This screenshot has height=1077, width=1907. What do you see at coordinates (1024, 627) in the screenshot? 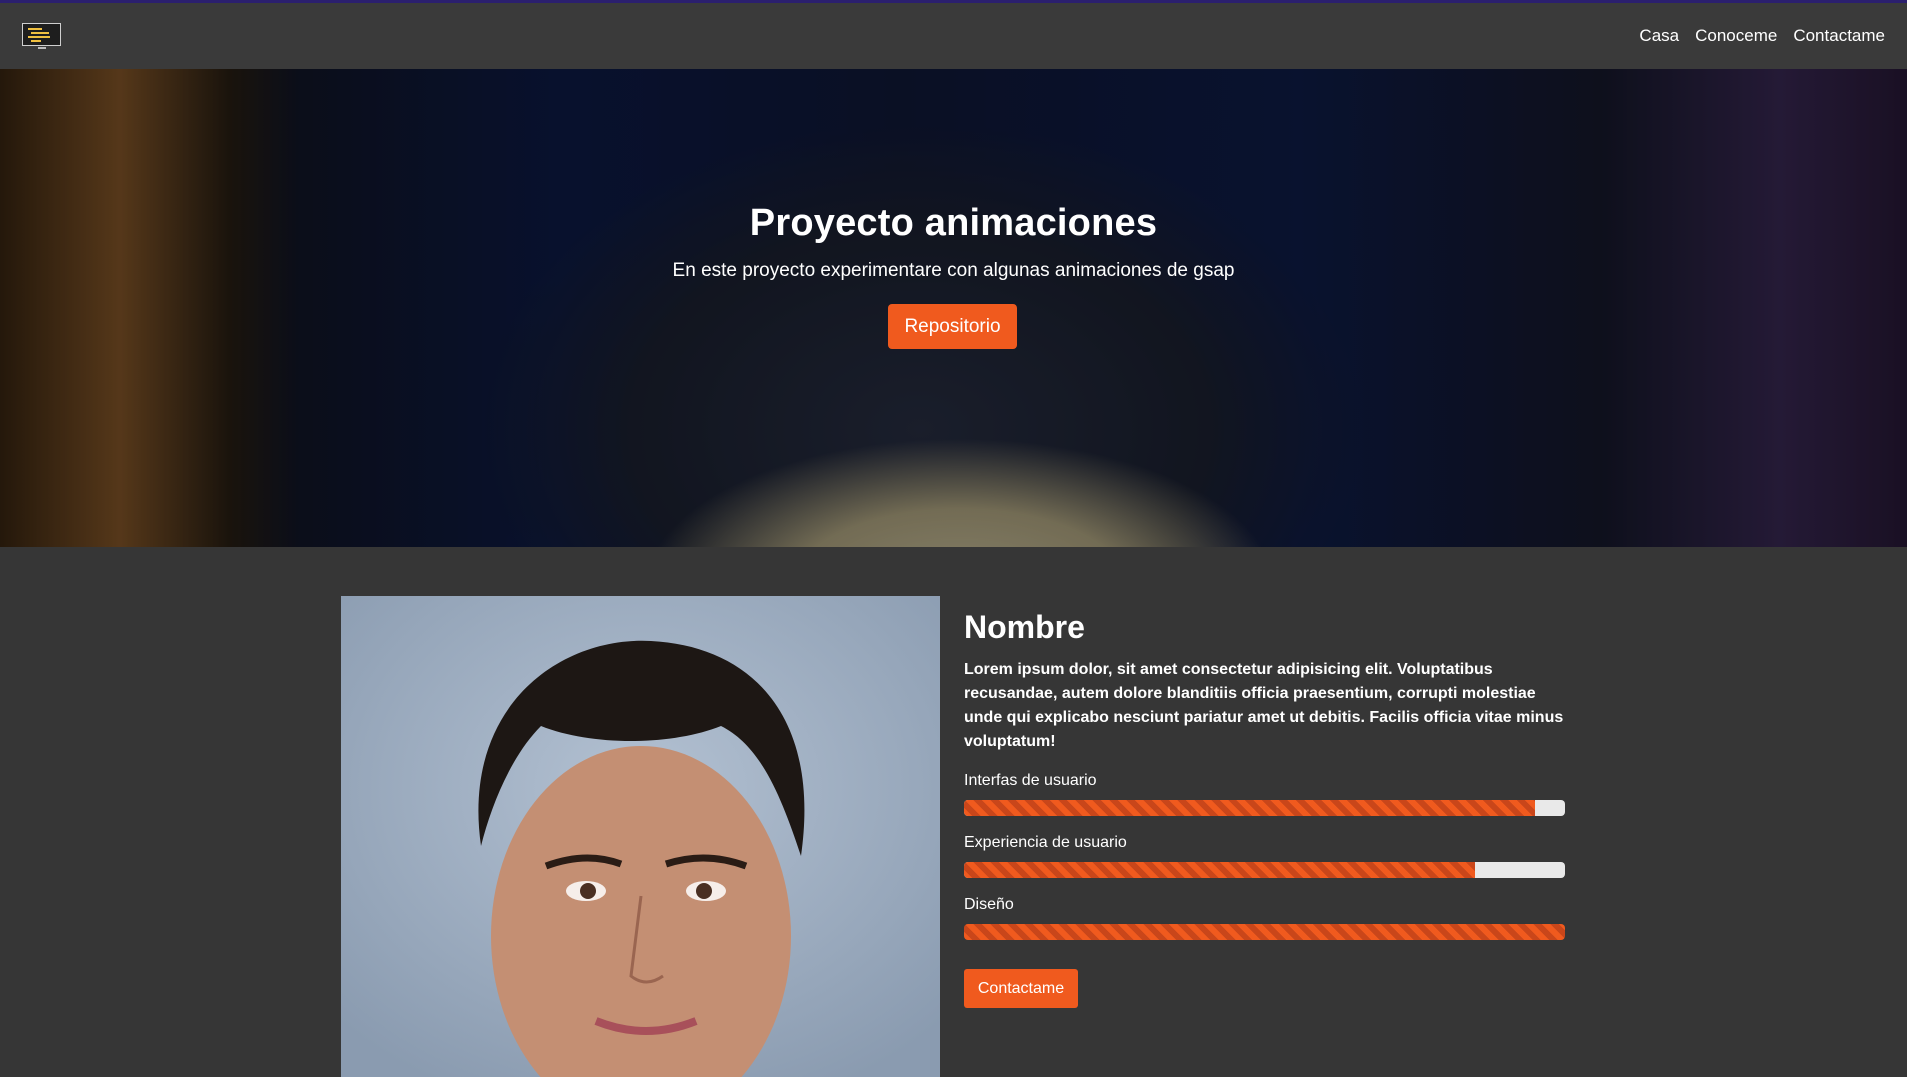
I see `profile-name: Nombre` at bounding box center [1024, 627].